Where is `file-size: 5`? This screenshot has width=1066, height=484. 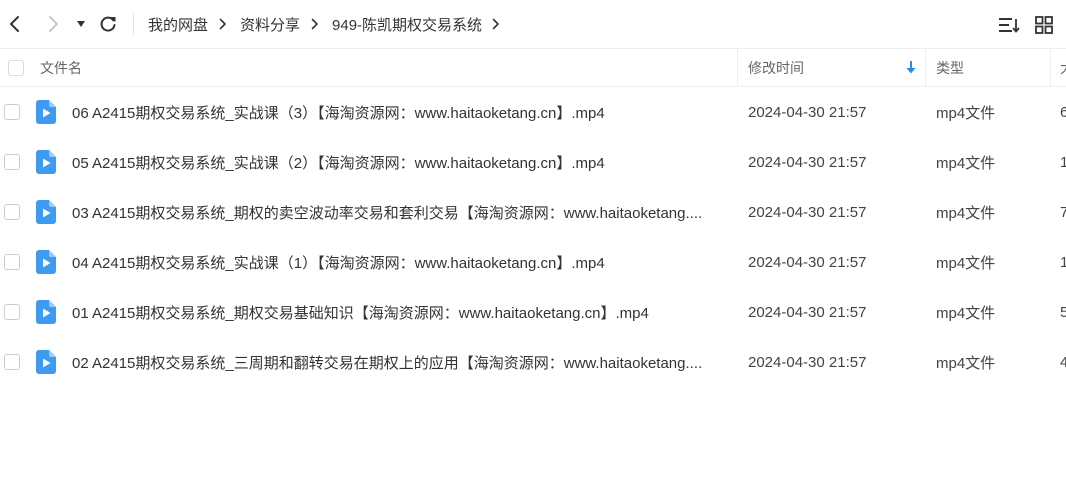 file-size: 5 is located at coordinates (1063, 312).